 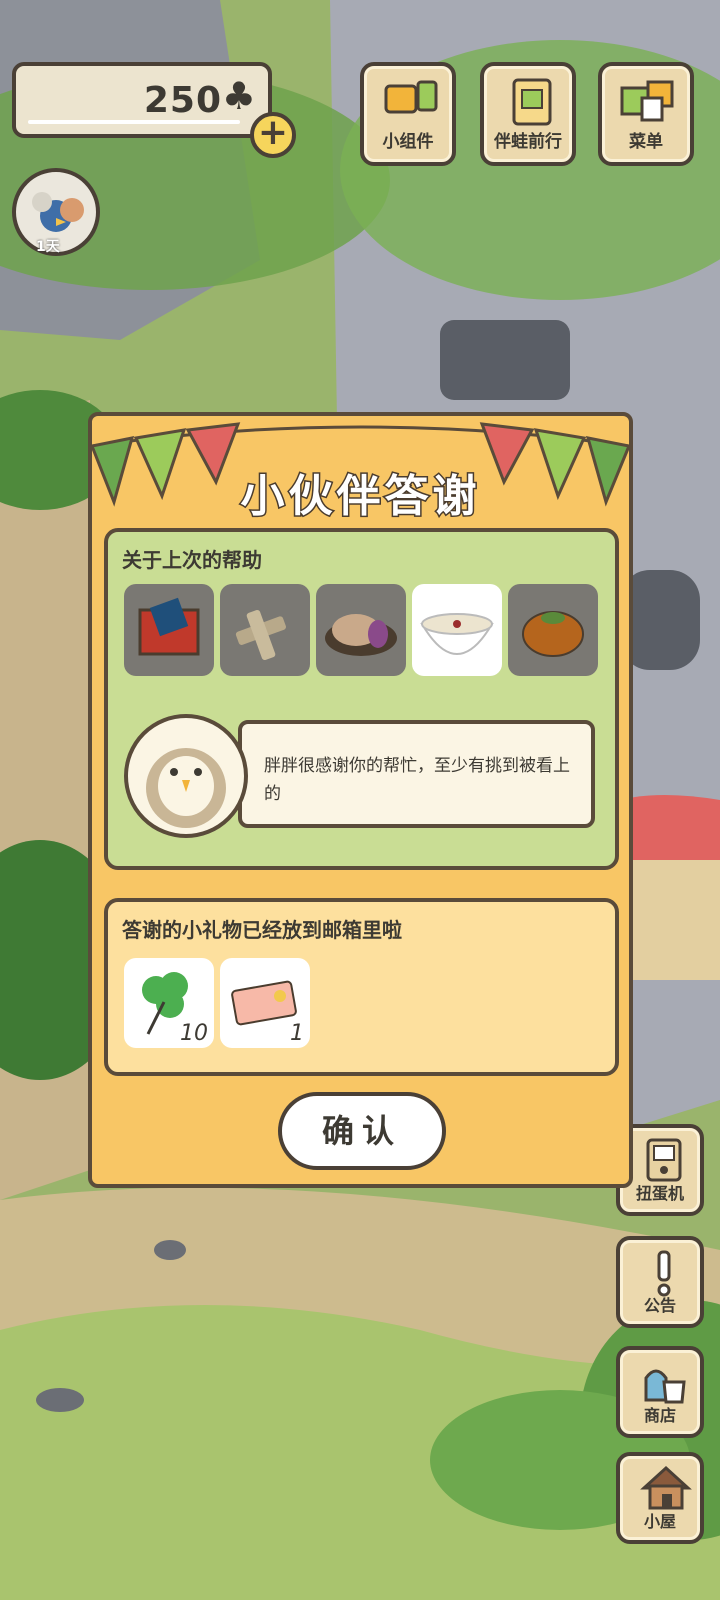 I want to click on reward-ticket: 1, so click(x=265, y=1003).